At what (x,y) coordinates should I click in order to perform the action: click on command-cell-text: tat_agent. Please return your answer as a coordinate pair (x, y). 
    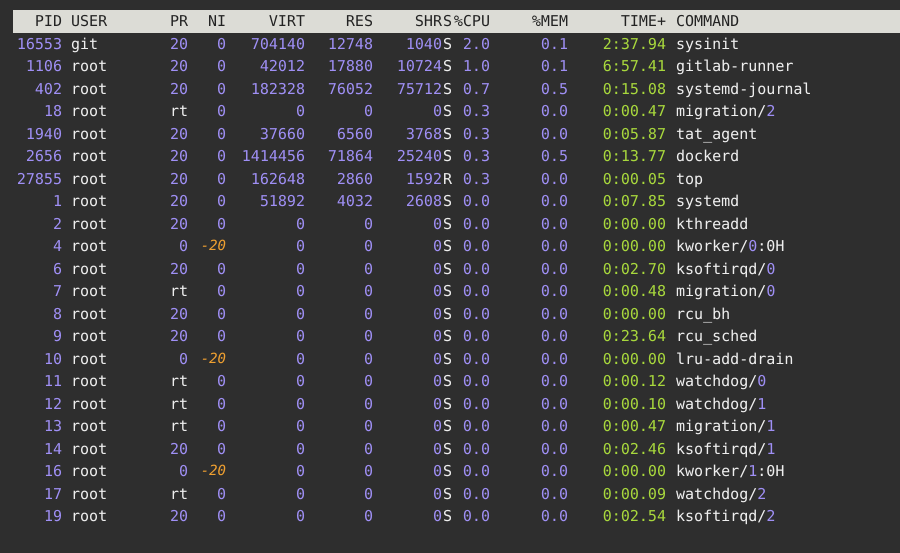
    Looking at the image, I should click on (716, 134).